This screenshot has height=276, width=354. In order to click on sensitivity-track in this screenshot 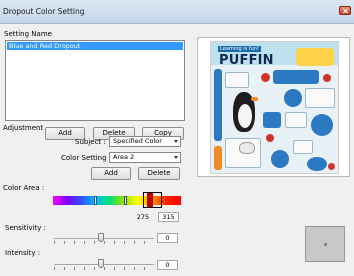, I will do `click(104, 238)`.